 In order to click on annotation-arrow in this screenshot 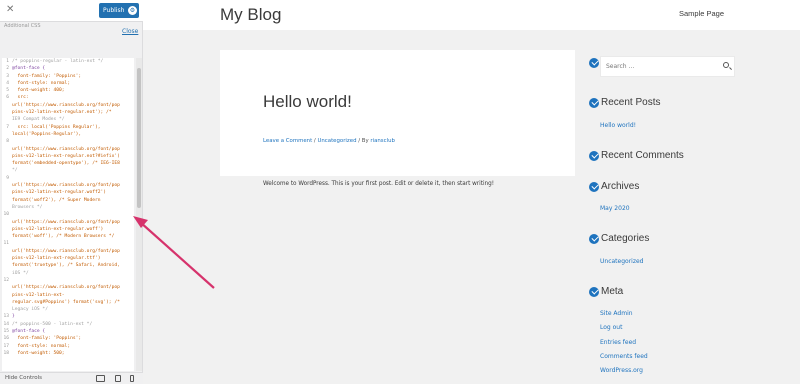, I will do `click(174, 252)`.